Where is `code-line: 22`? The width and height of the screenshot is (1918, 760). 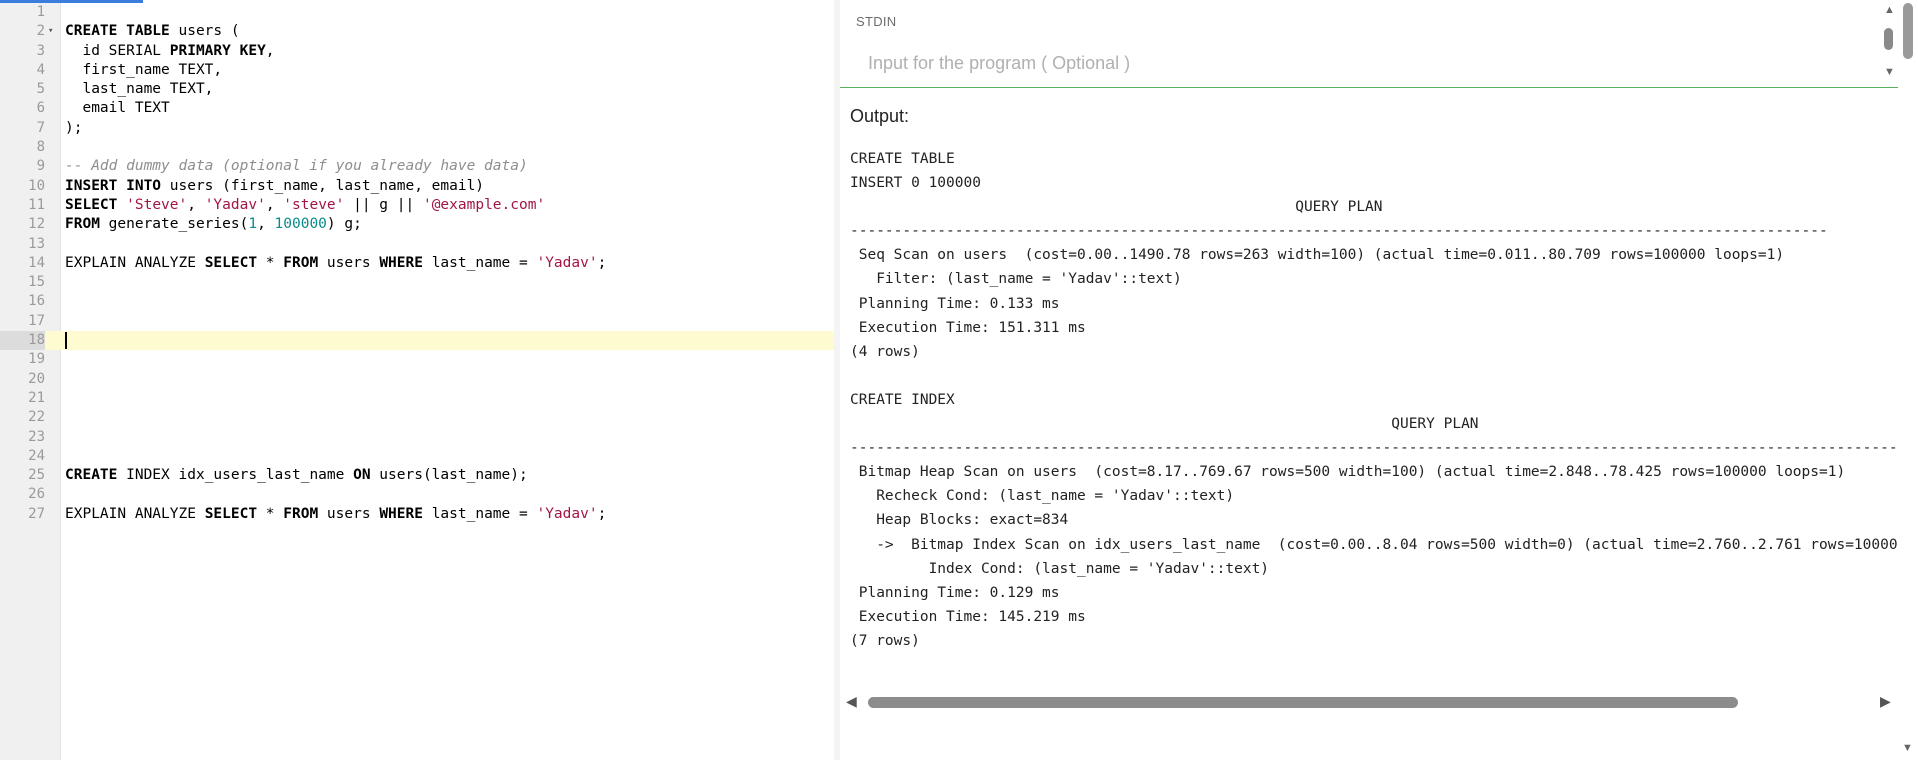
code-line: 22 is located at coordinates (417, 417).